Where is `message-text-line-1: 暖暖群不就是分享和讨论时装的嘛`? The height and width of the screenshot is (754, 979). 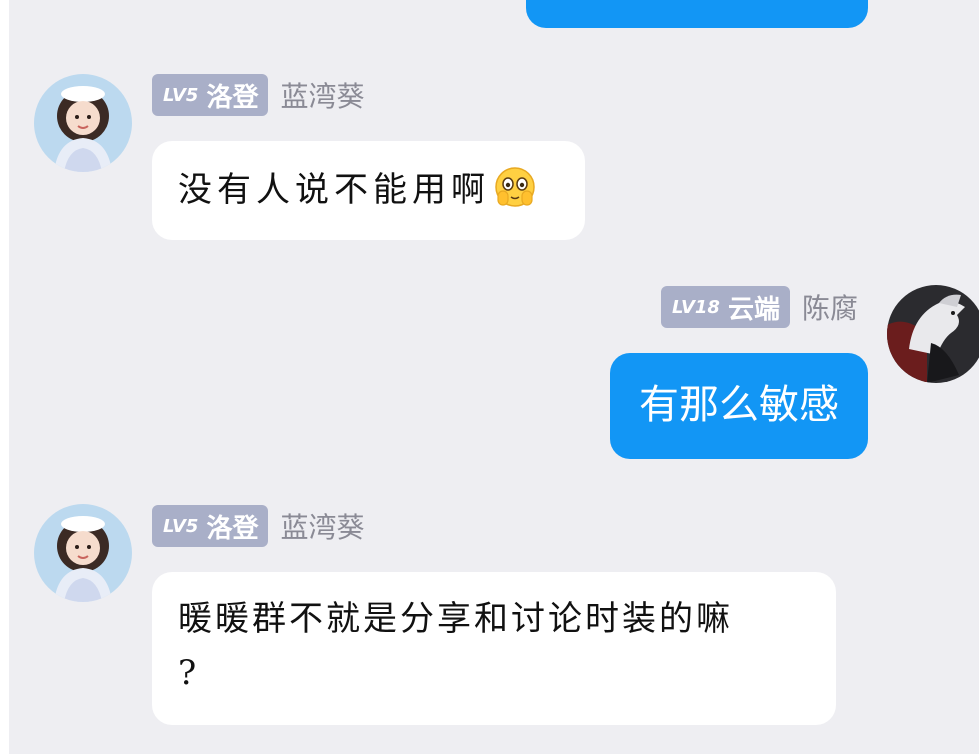 message-text-line-1: 暖暖群不就是分享和讨论时装的嘛 is located at coordinates (455, 619).